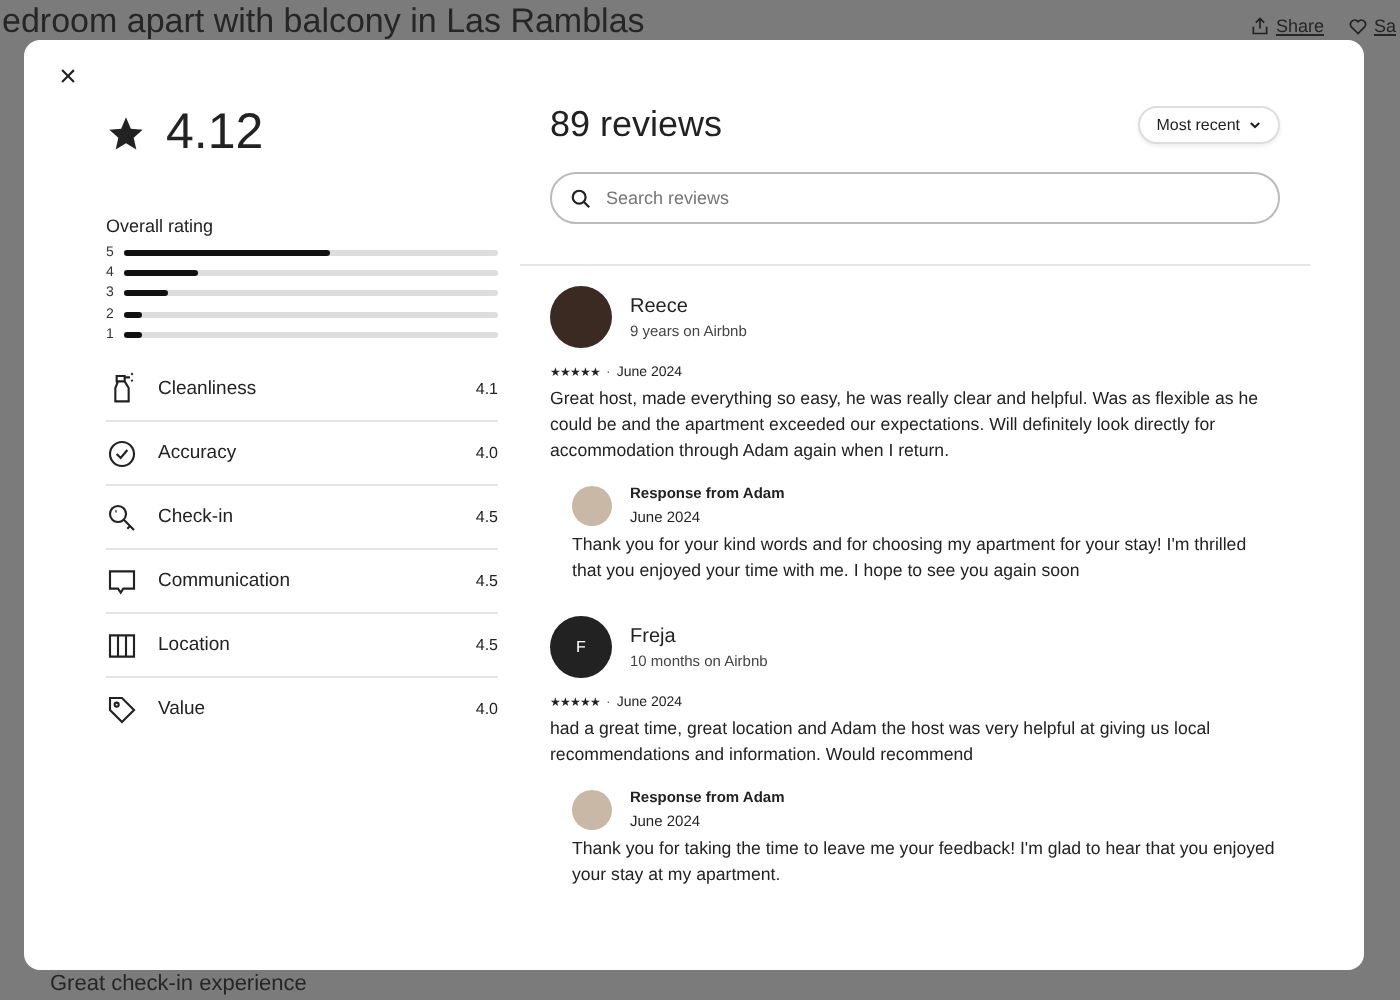 The height and width of the screenshot is (1000, 1400). Describe the element at coordinates (881, 742) in the screenshot. I see `review-text: had a great time, great location and Adam the host was very helpful at giving us local recommendations and information. Would recommend` at that location.